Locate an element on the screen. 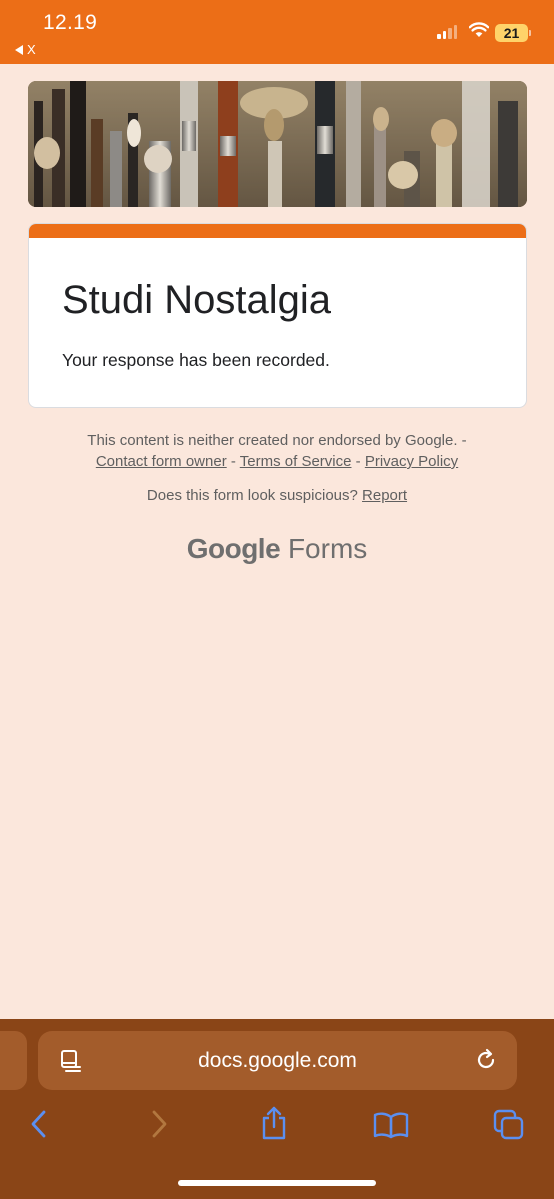 The image size is (554, 1199). back-app-label: X is located at coordinates (31, 49).